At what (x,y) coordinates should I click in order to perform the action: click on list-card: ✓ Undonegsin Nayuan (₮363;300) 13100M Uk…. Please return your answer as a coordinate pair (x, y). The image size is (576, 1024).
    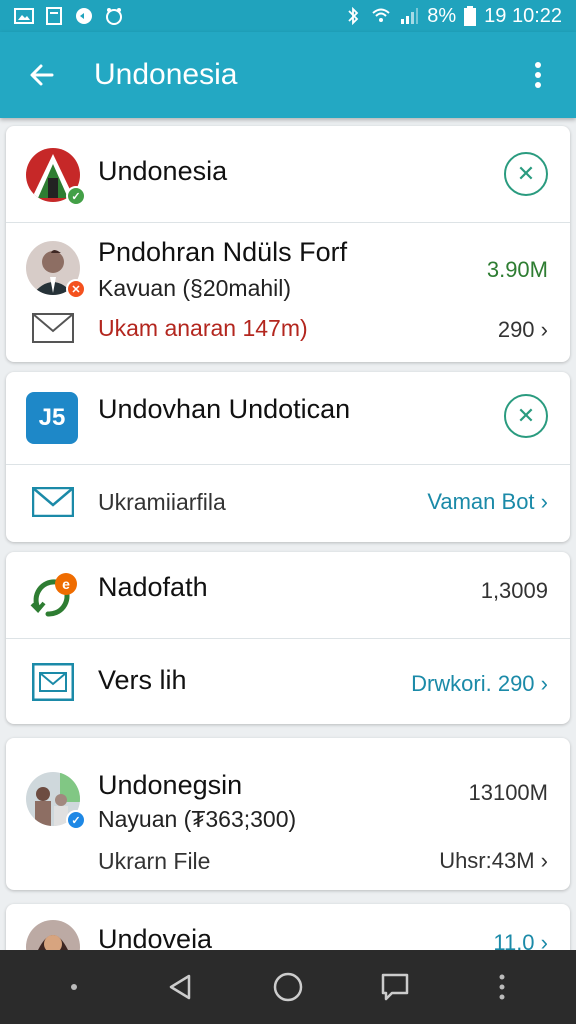
    Looking at the image, I should click on (288, 814).